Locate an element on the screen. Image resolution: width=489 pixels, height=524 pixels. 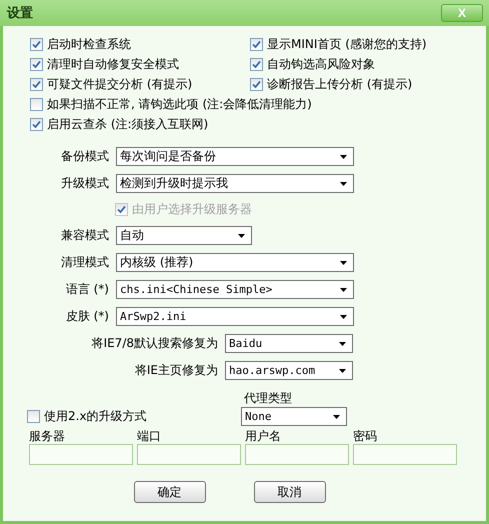
dropdown: 检测到升级时提示我 is located at coordinates (235, 183).